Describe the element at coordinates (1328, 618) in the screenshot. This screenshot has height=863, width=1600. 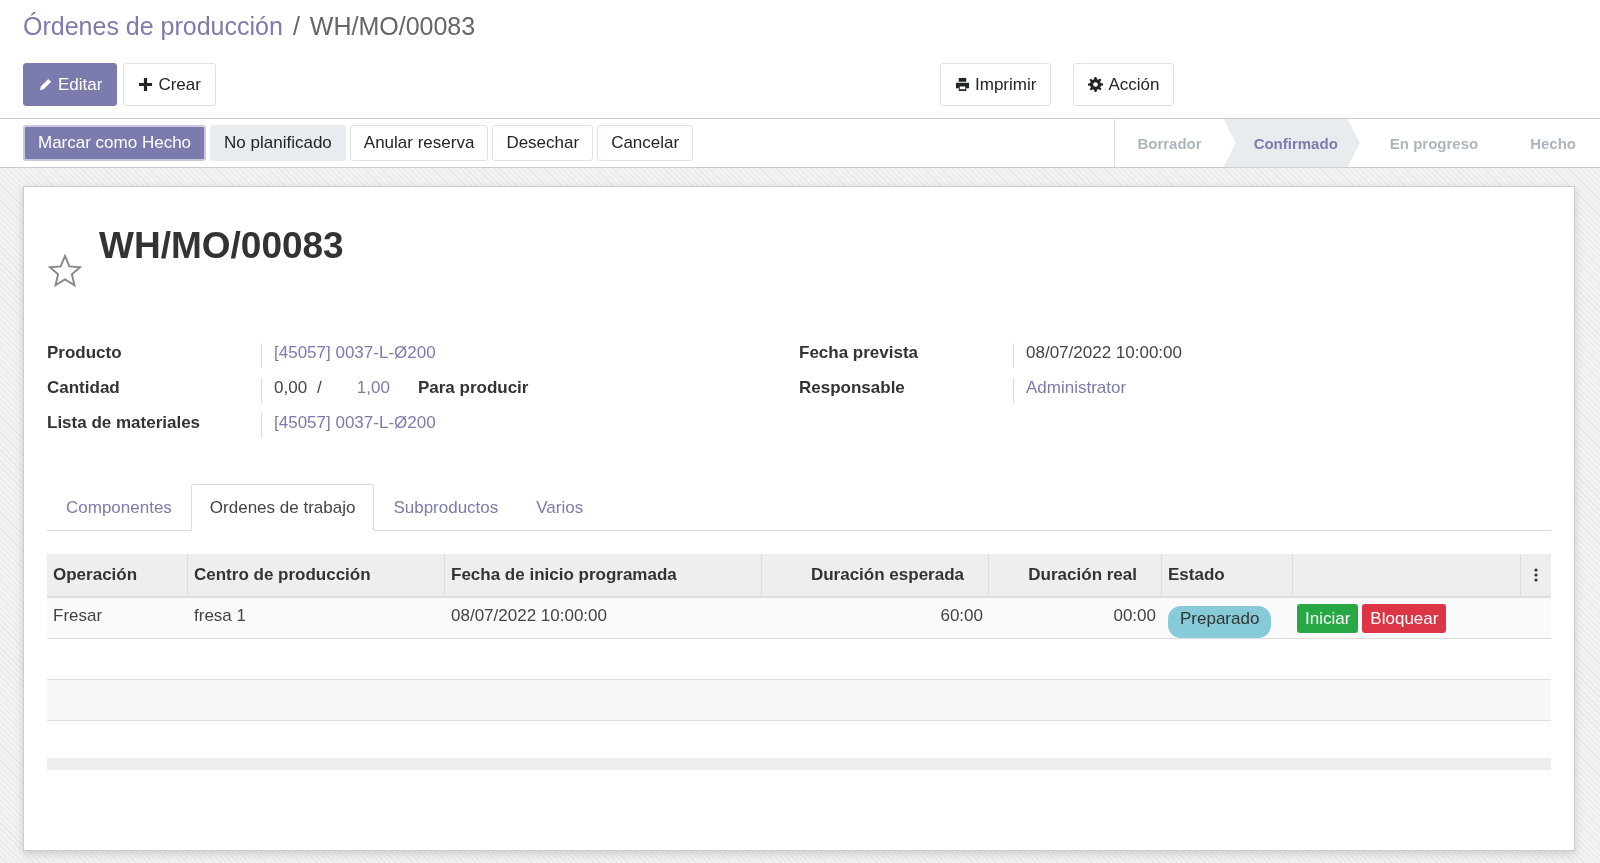
I see `row-action-button: Iniciar` at that location.